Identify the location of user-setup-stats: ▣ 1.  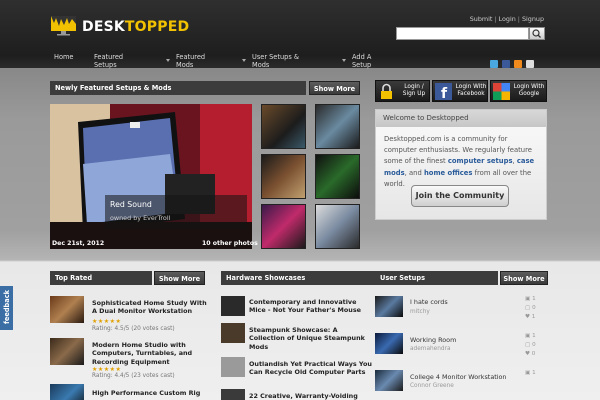
(530, 373).